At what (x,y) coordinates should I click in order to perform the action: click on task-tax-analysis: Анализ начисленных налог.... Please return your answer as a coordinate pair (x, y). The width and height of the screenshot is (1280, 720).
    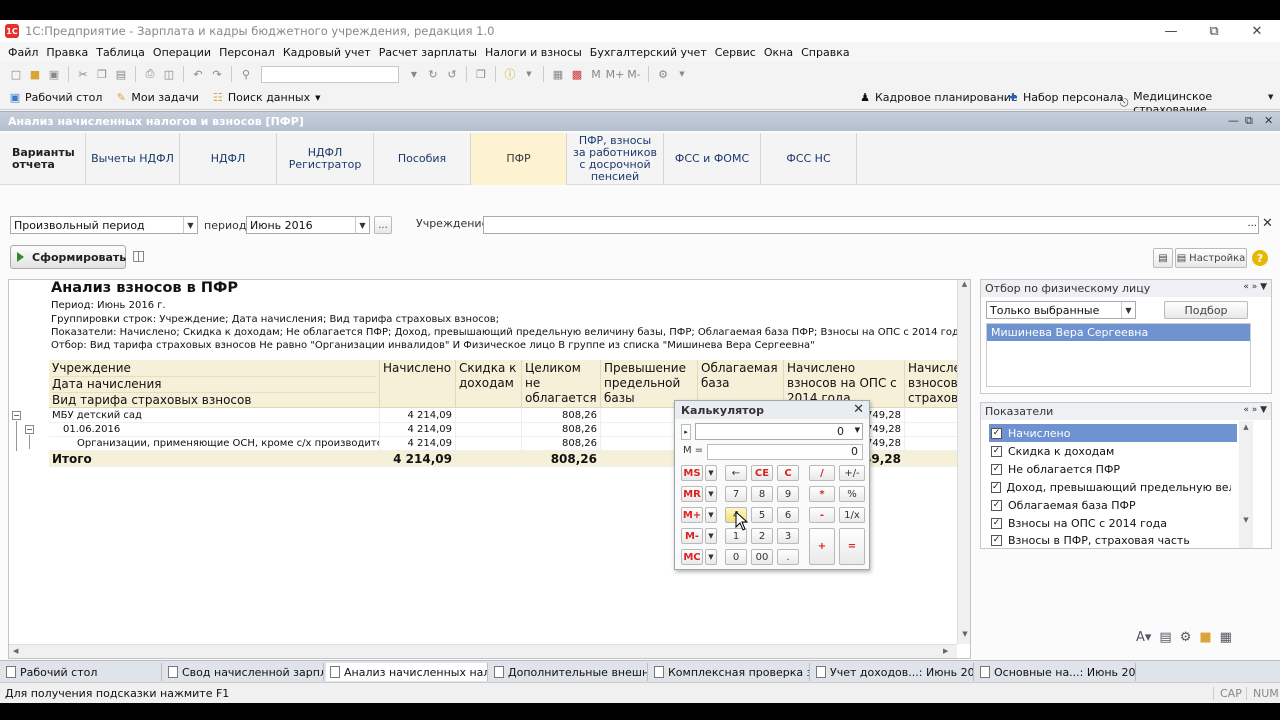
    Looking at the image, I should click on (407, 672).